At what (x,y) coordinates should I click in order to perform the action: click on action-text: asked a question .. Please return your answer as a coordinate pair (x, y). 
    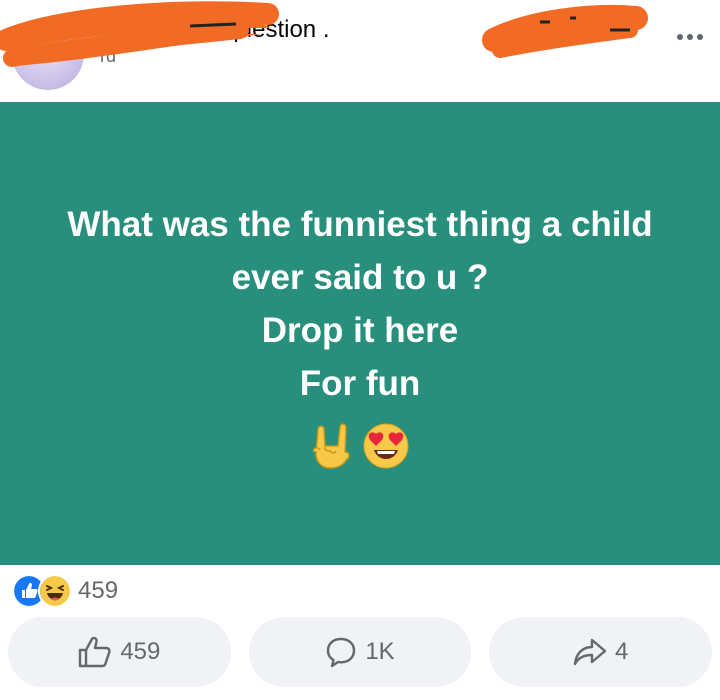
    Looking at the image, I should click on (229, 29).